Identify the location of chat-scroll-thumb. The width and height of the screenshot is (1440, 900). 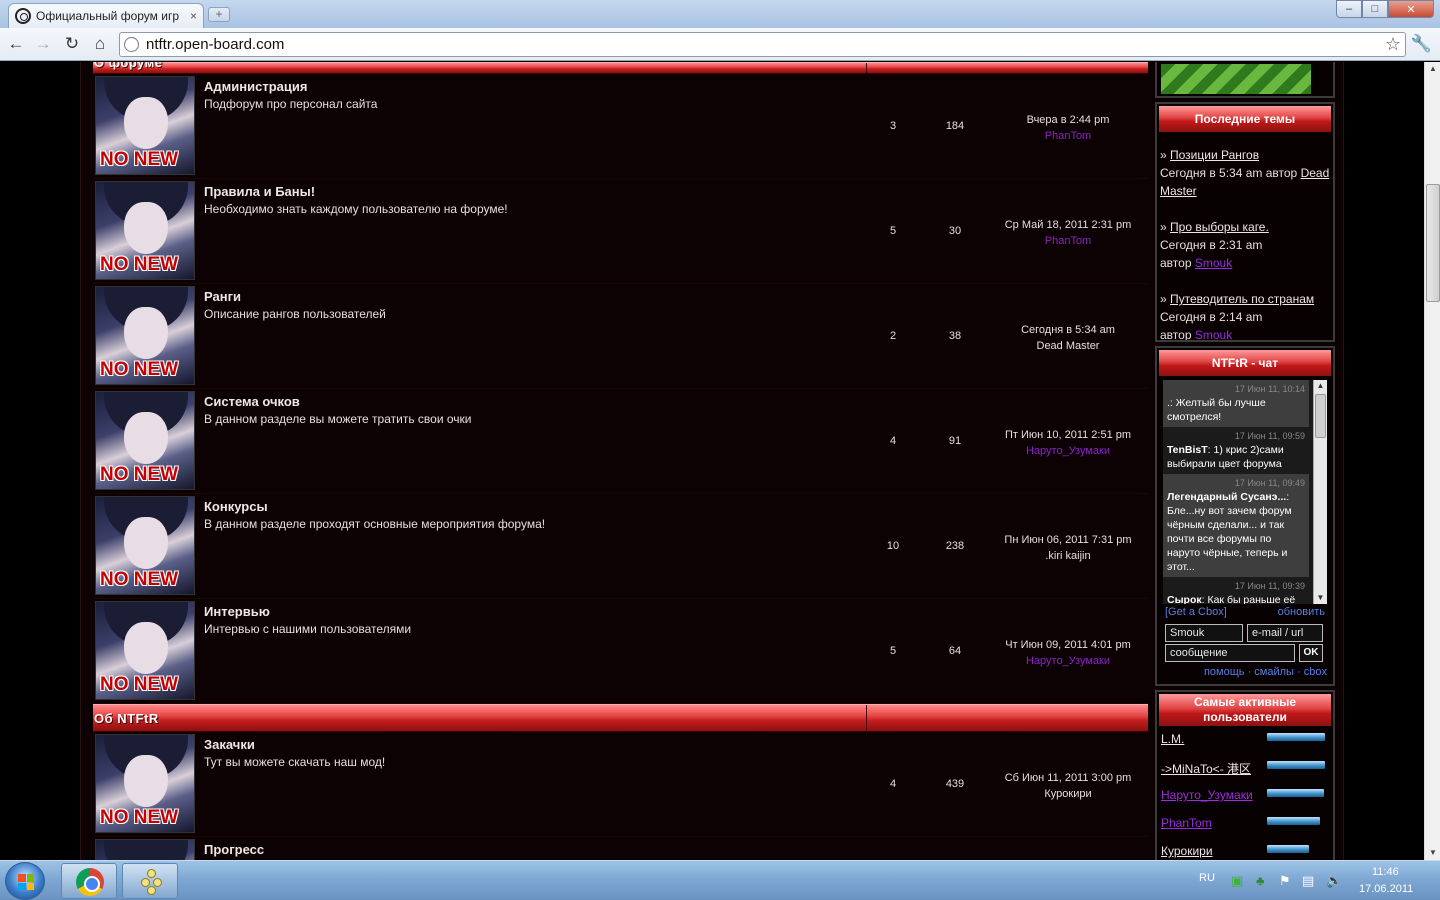
(1320, 416).